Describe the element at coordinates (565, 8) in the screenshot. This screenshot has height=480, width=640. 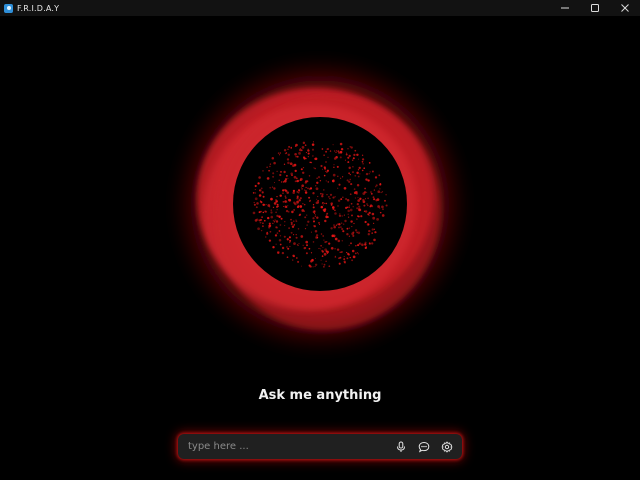
I see `minimize-button` at that location.